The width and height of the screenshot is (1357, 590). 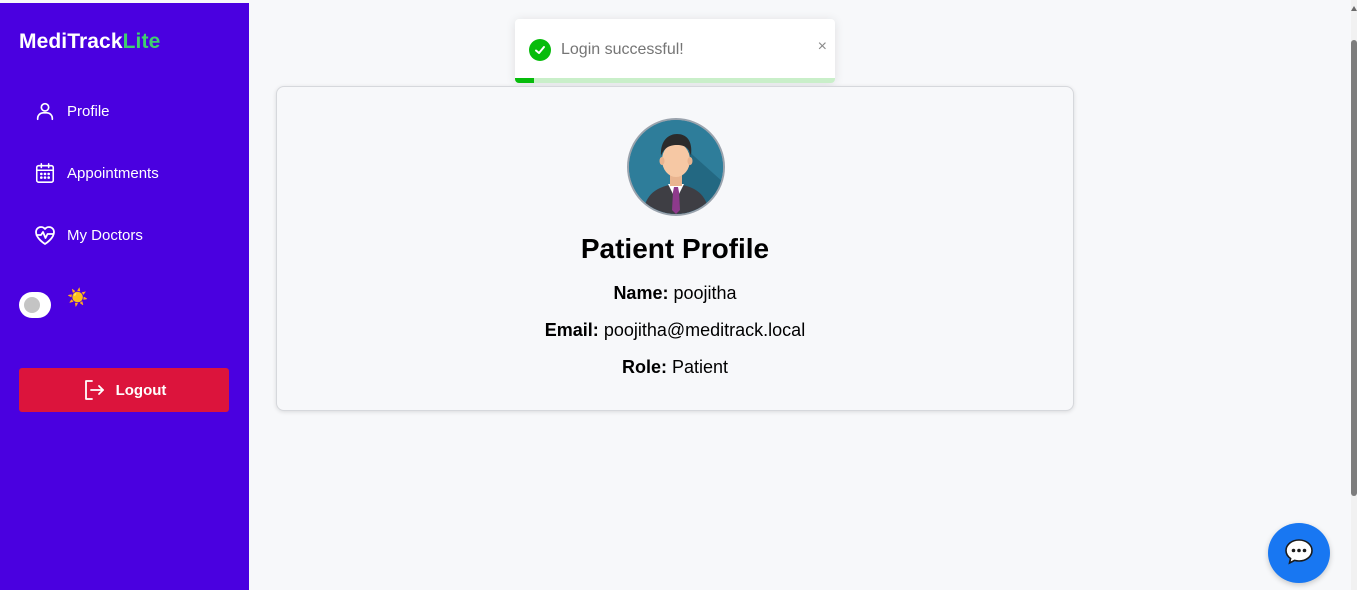 I want to click on field-label: Name:, so click(x=641, y=293).